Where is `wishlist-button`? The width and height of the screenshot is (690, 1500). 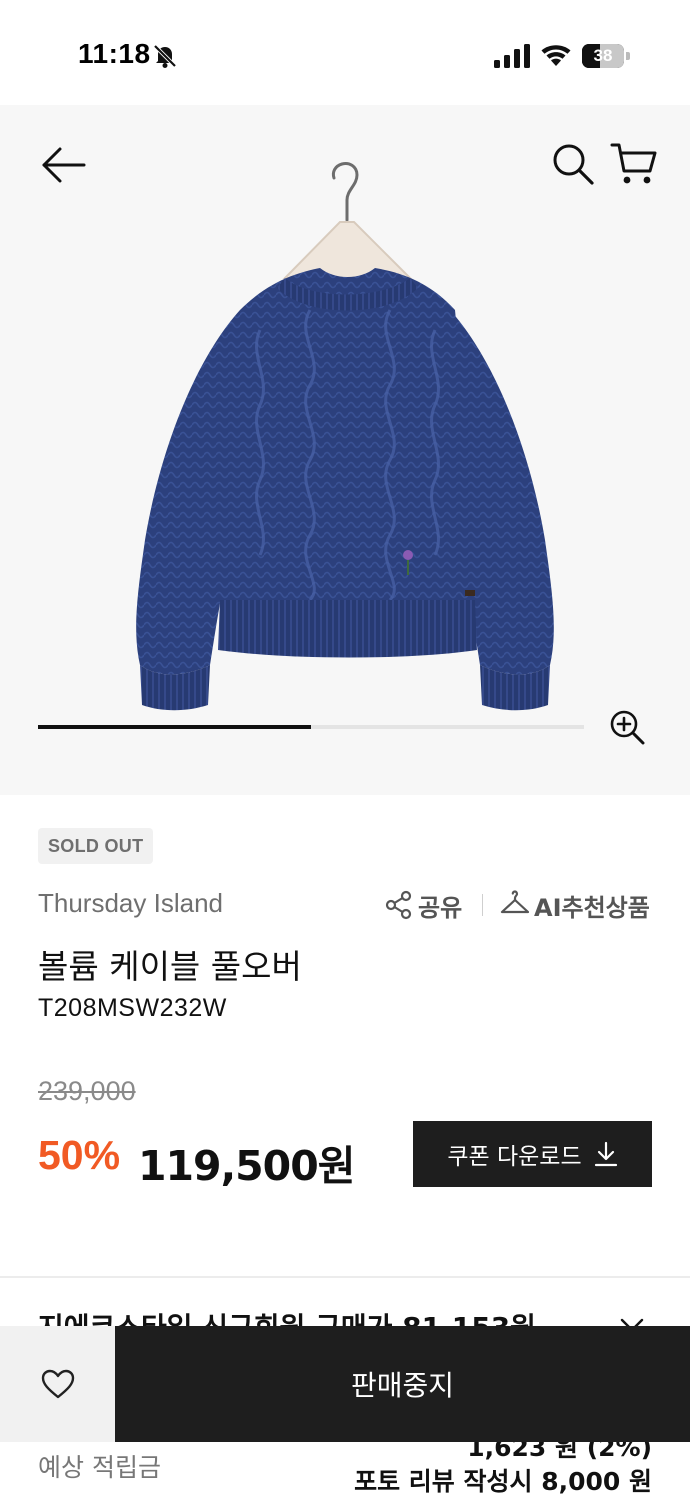
wishlist-button is located at coordinates (57, 1384).